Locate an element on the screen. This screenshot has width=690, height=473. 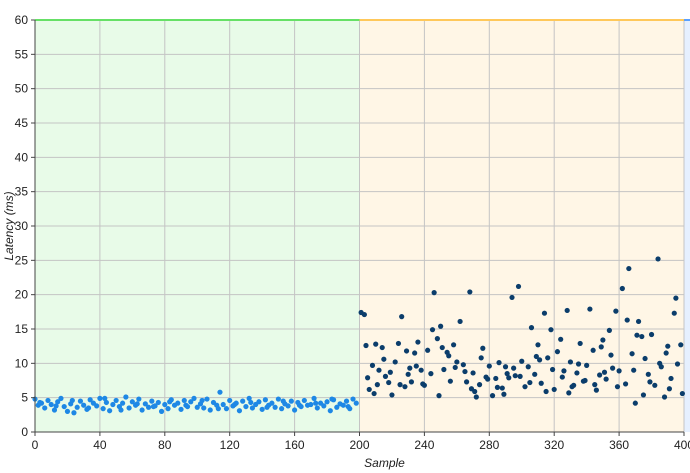
y-tick-label: 15 is located at coordinates (22, 329).